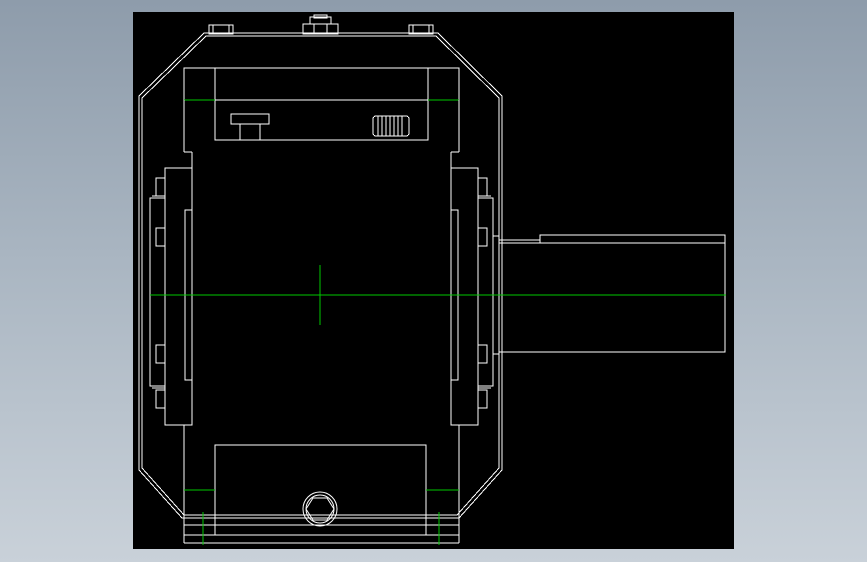  Describe the element at coordinates (320, 24) in the screenshot. I see `top-breather-plug` at that location.